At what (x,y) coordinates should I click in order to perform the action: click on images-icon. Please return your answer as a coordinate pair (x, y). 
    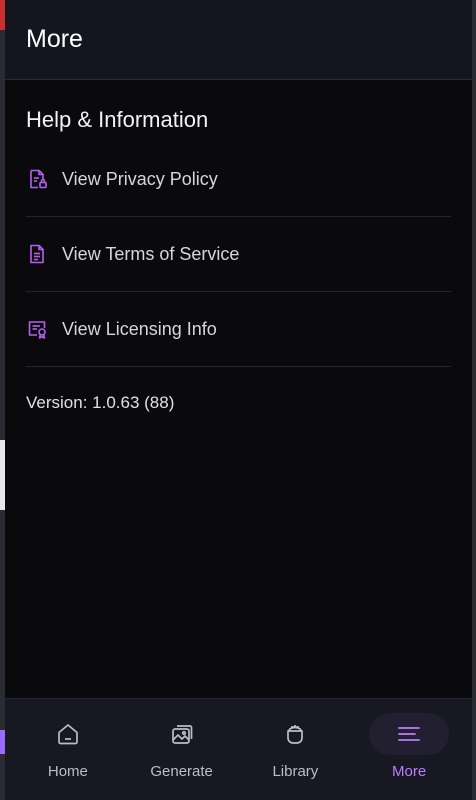
    Looking at the image, I should click on (182, 734).